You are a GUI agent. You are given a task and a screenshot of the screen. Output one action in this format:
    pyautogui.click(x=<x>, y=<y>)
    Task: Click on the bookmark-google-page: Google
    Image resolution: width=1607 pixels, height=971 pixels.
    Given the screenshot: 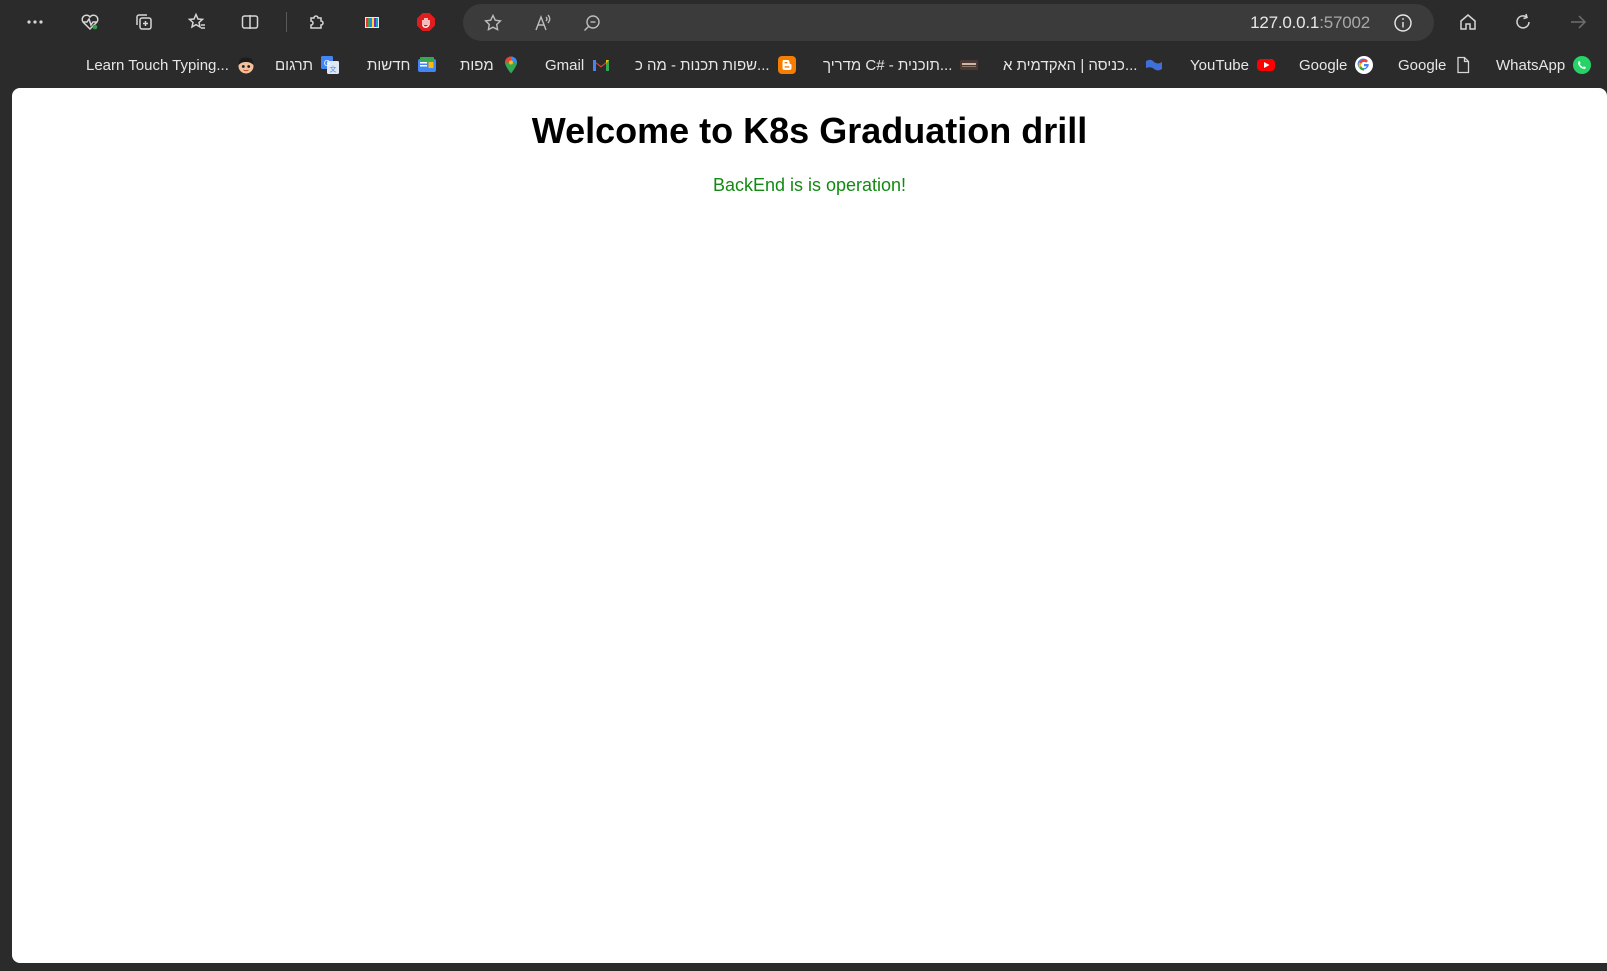 What is the action you would take?
    pyautogui.click(x=1435, y=65)
    